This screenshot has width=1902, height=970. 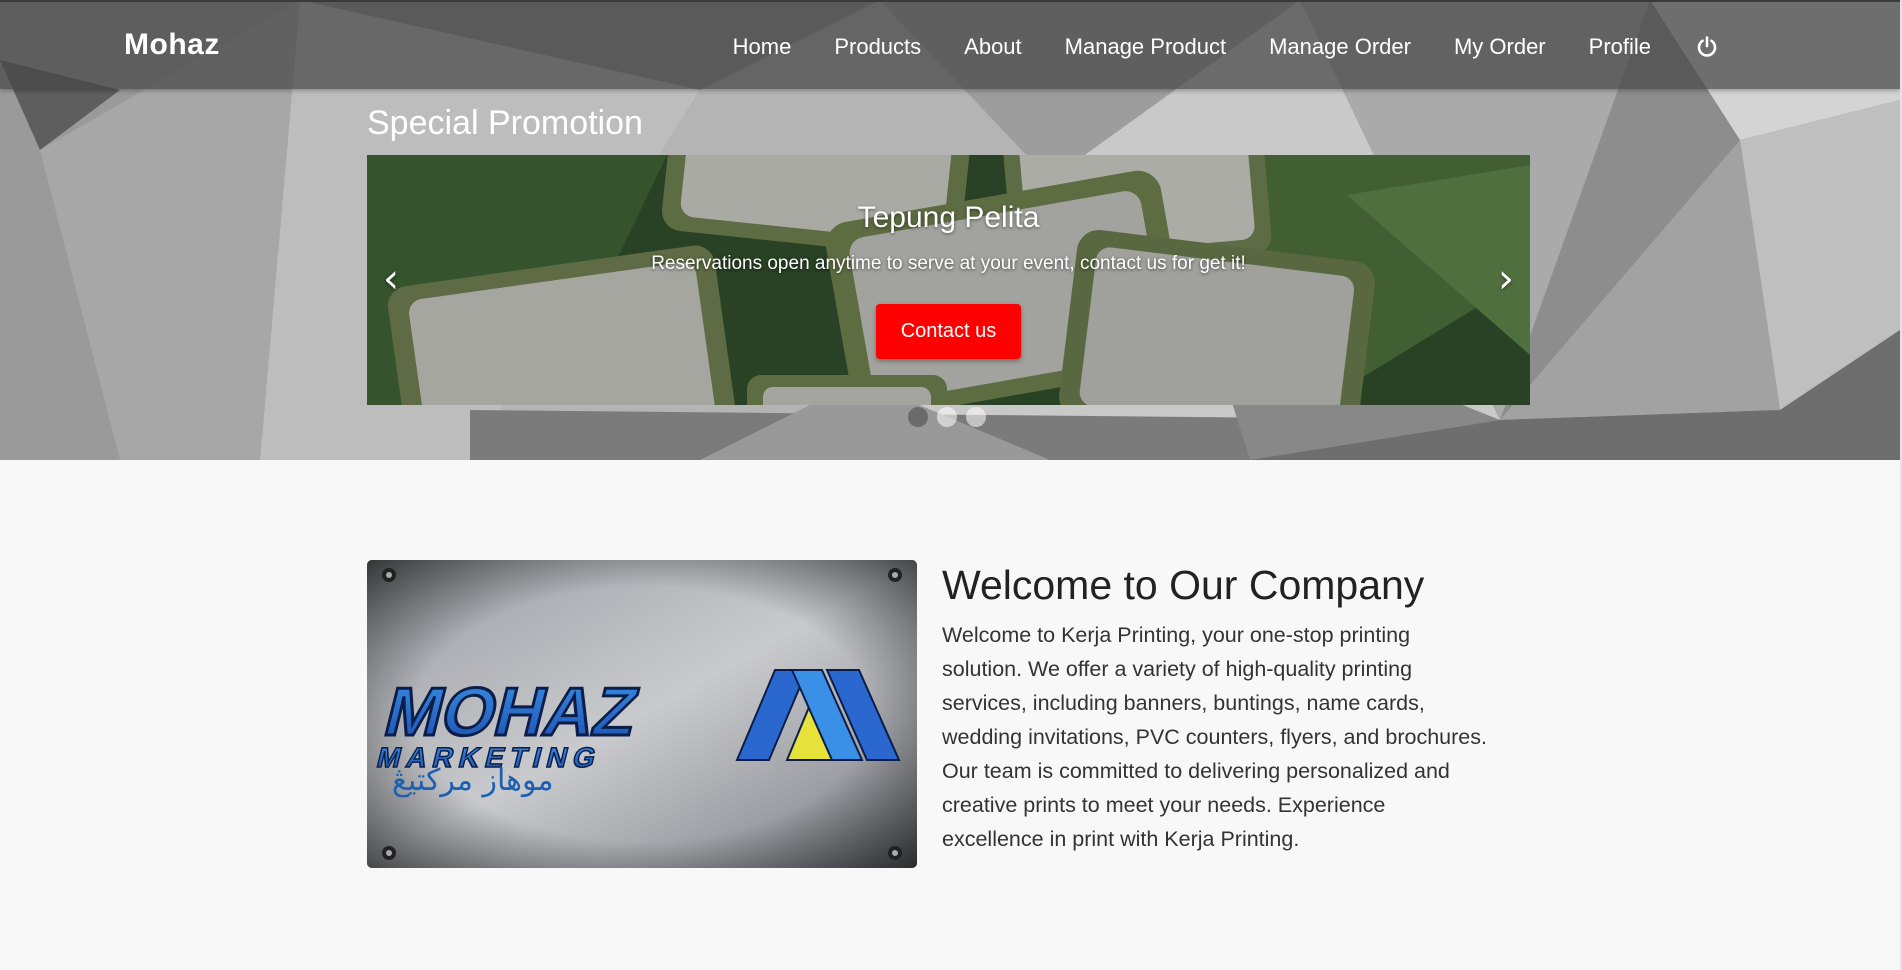 What do you see at coordinates (1183, 585) in the screenshot?
I see `welcome-title: Welcome to Our Company` at bounding box center [1183, 585].